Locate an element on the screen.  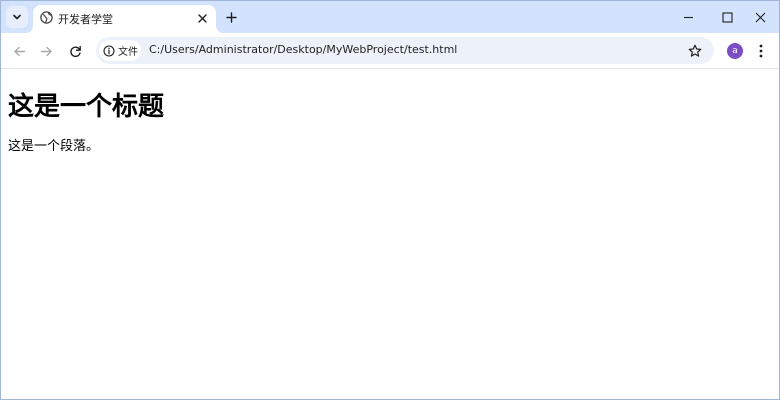
minimize-button is located at coordinates (688, 17).